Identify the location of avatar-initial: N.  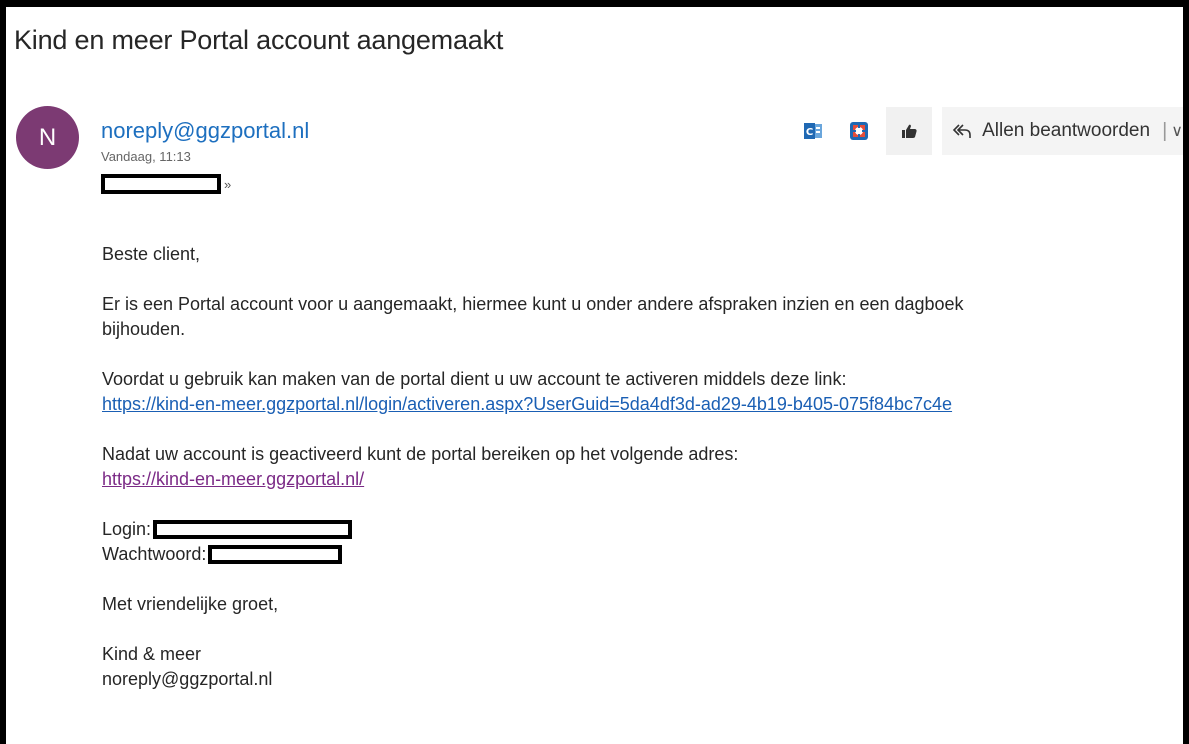
(47, 137).